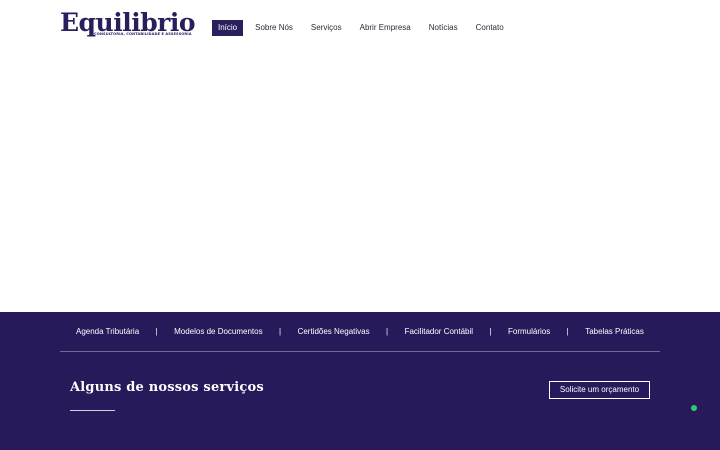  Describe the element at coordinates (326, 28) in the screenshot. I see `nav-item-servicos: Serviços` at that location.